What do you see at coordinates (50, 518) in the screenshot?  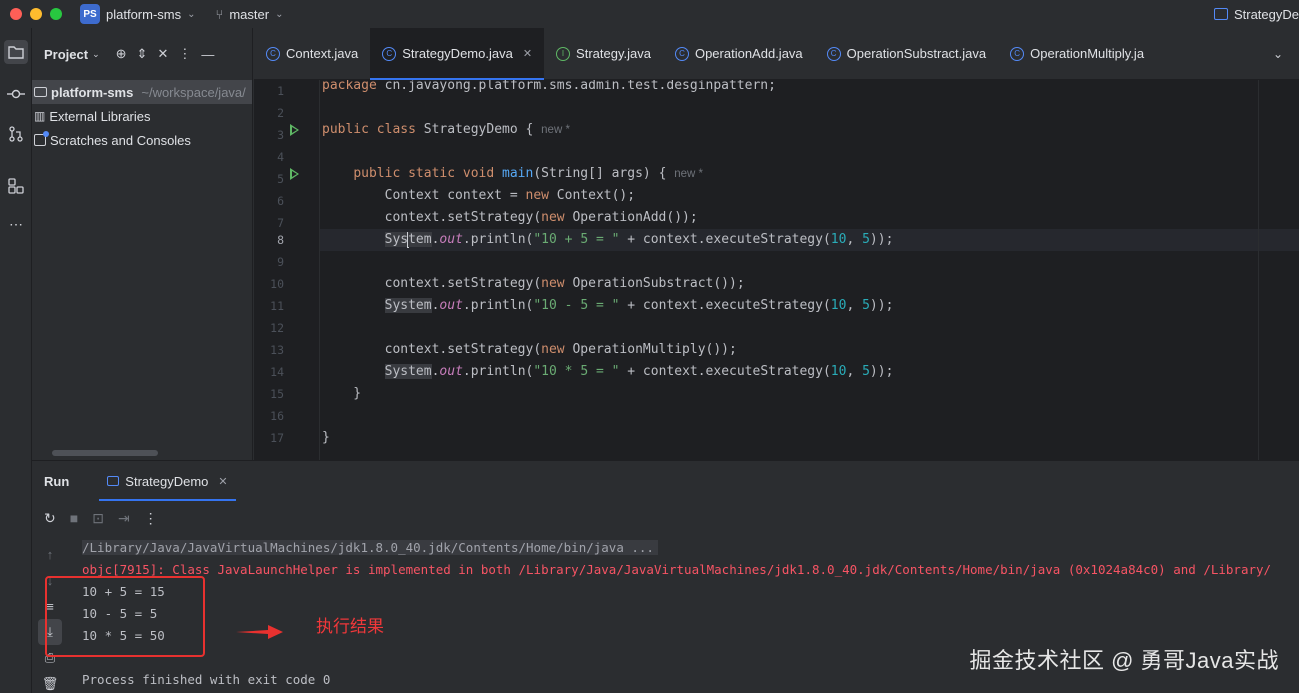 I see `rerun-icon: ↻` at bounding box center [50, 518].